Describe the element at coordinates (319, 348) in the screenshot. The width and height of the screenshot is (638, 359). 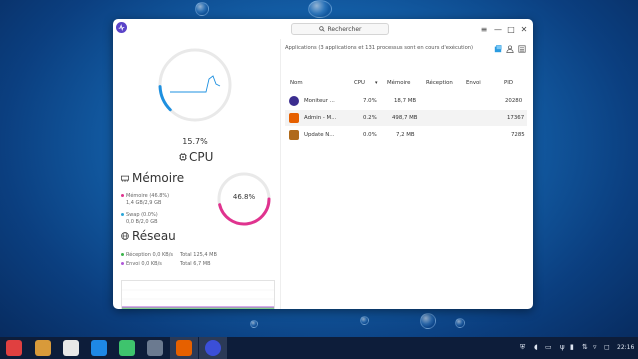
I see `taskbar: ⛨ ◖ ▭ ψ ▮ ⇅ ▿ ◻ 22:16` at that location.